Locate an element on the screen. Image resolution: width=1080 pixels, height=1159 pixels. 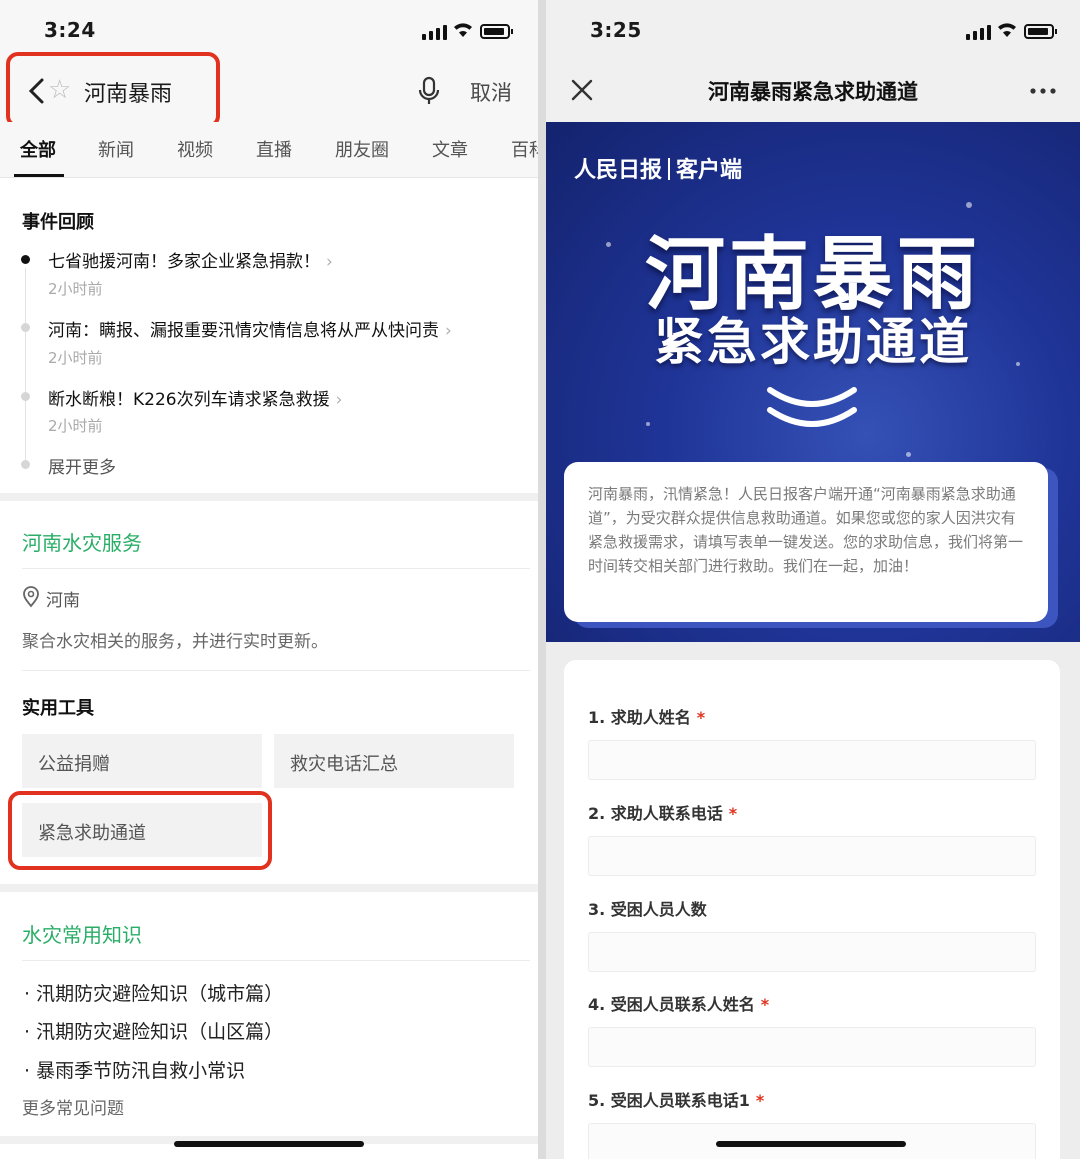
more-options-icon is located at coordinates (1043, 91).